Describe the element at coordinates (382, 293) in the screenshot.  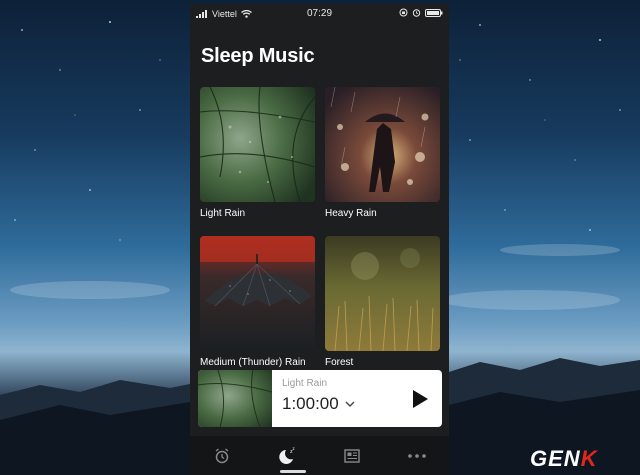
I see `forest-thumbnail` at that location.